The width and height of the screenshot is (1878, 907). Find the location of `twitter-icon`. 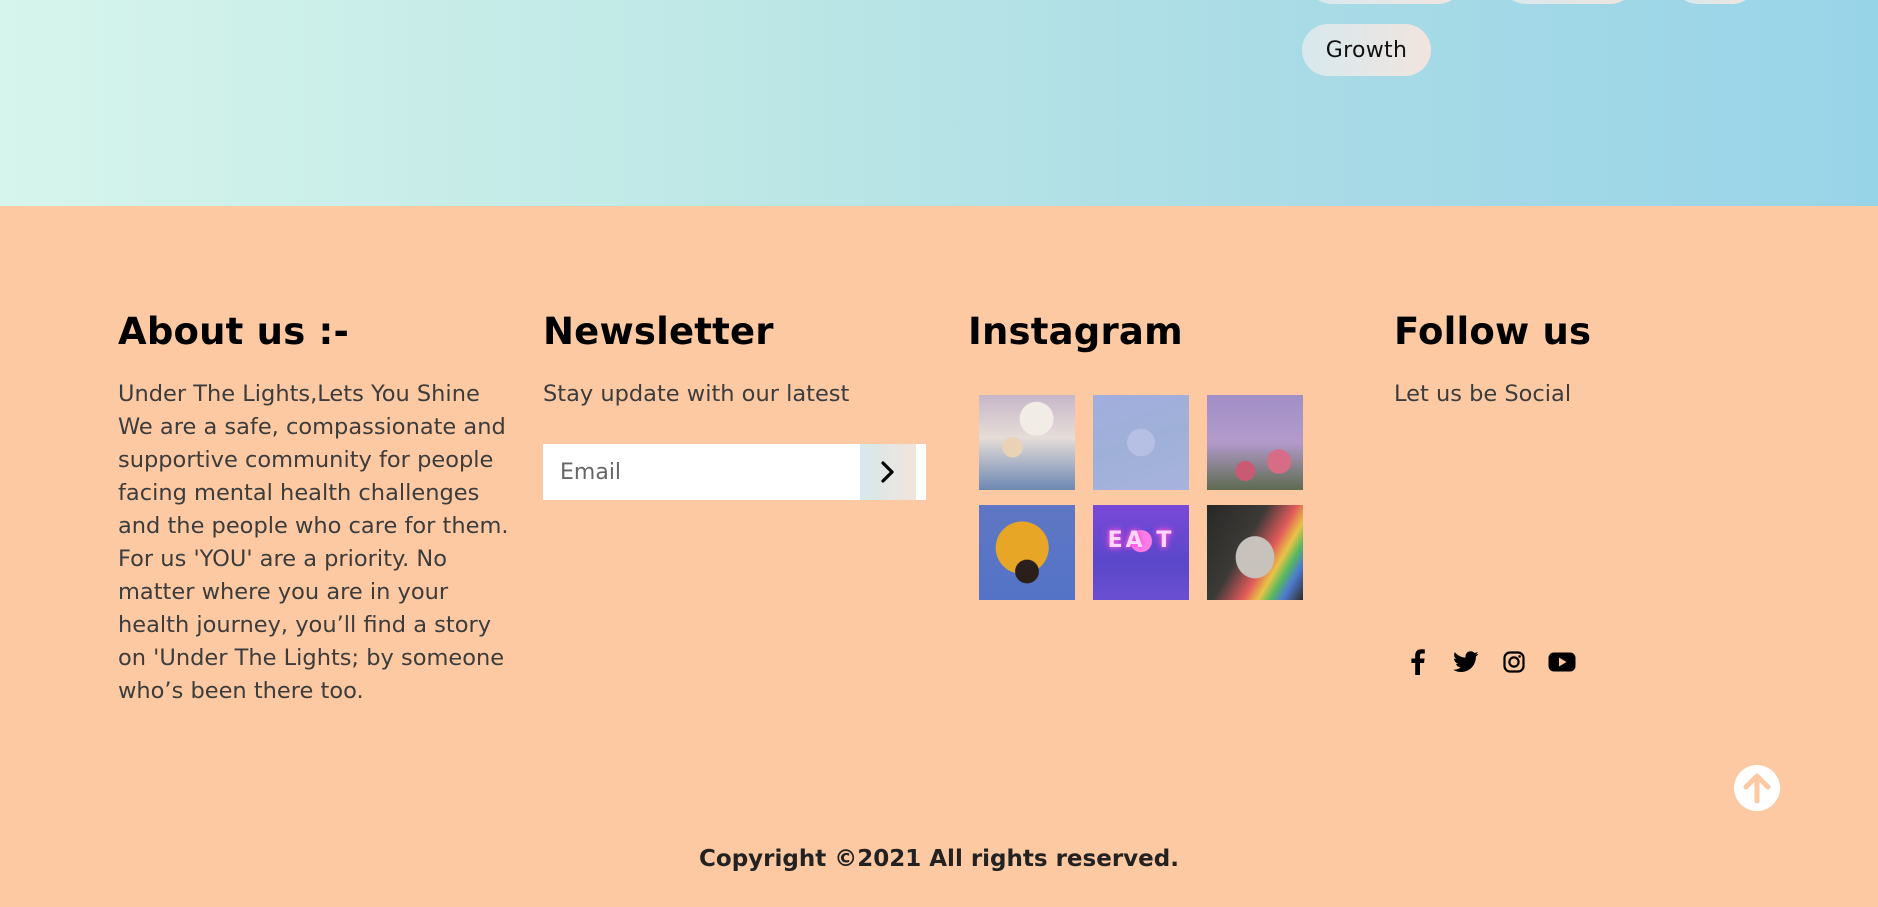

twitter-icon is located at coordinates (1466, 662).